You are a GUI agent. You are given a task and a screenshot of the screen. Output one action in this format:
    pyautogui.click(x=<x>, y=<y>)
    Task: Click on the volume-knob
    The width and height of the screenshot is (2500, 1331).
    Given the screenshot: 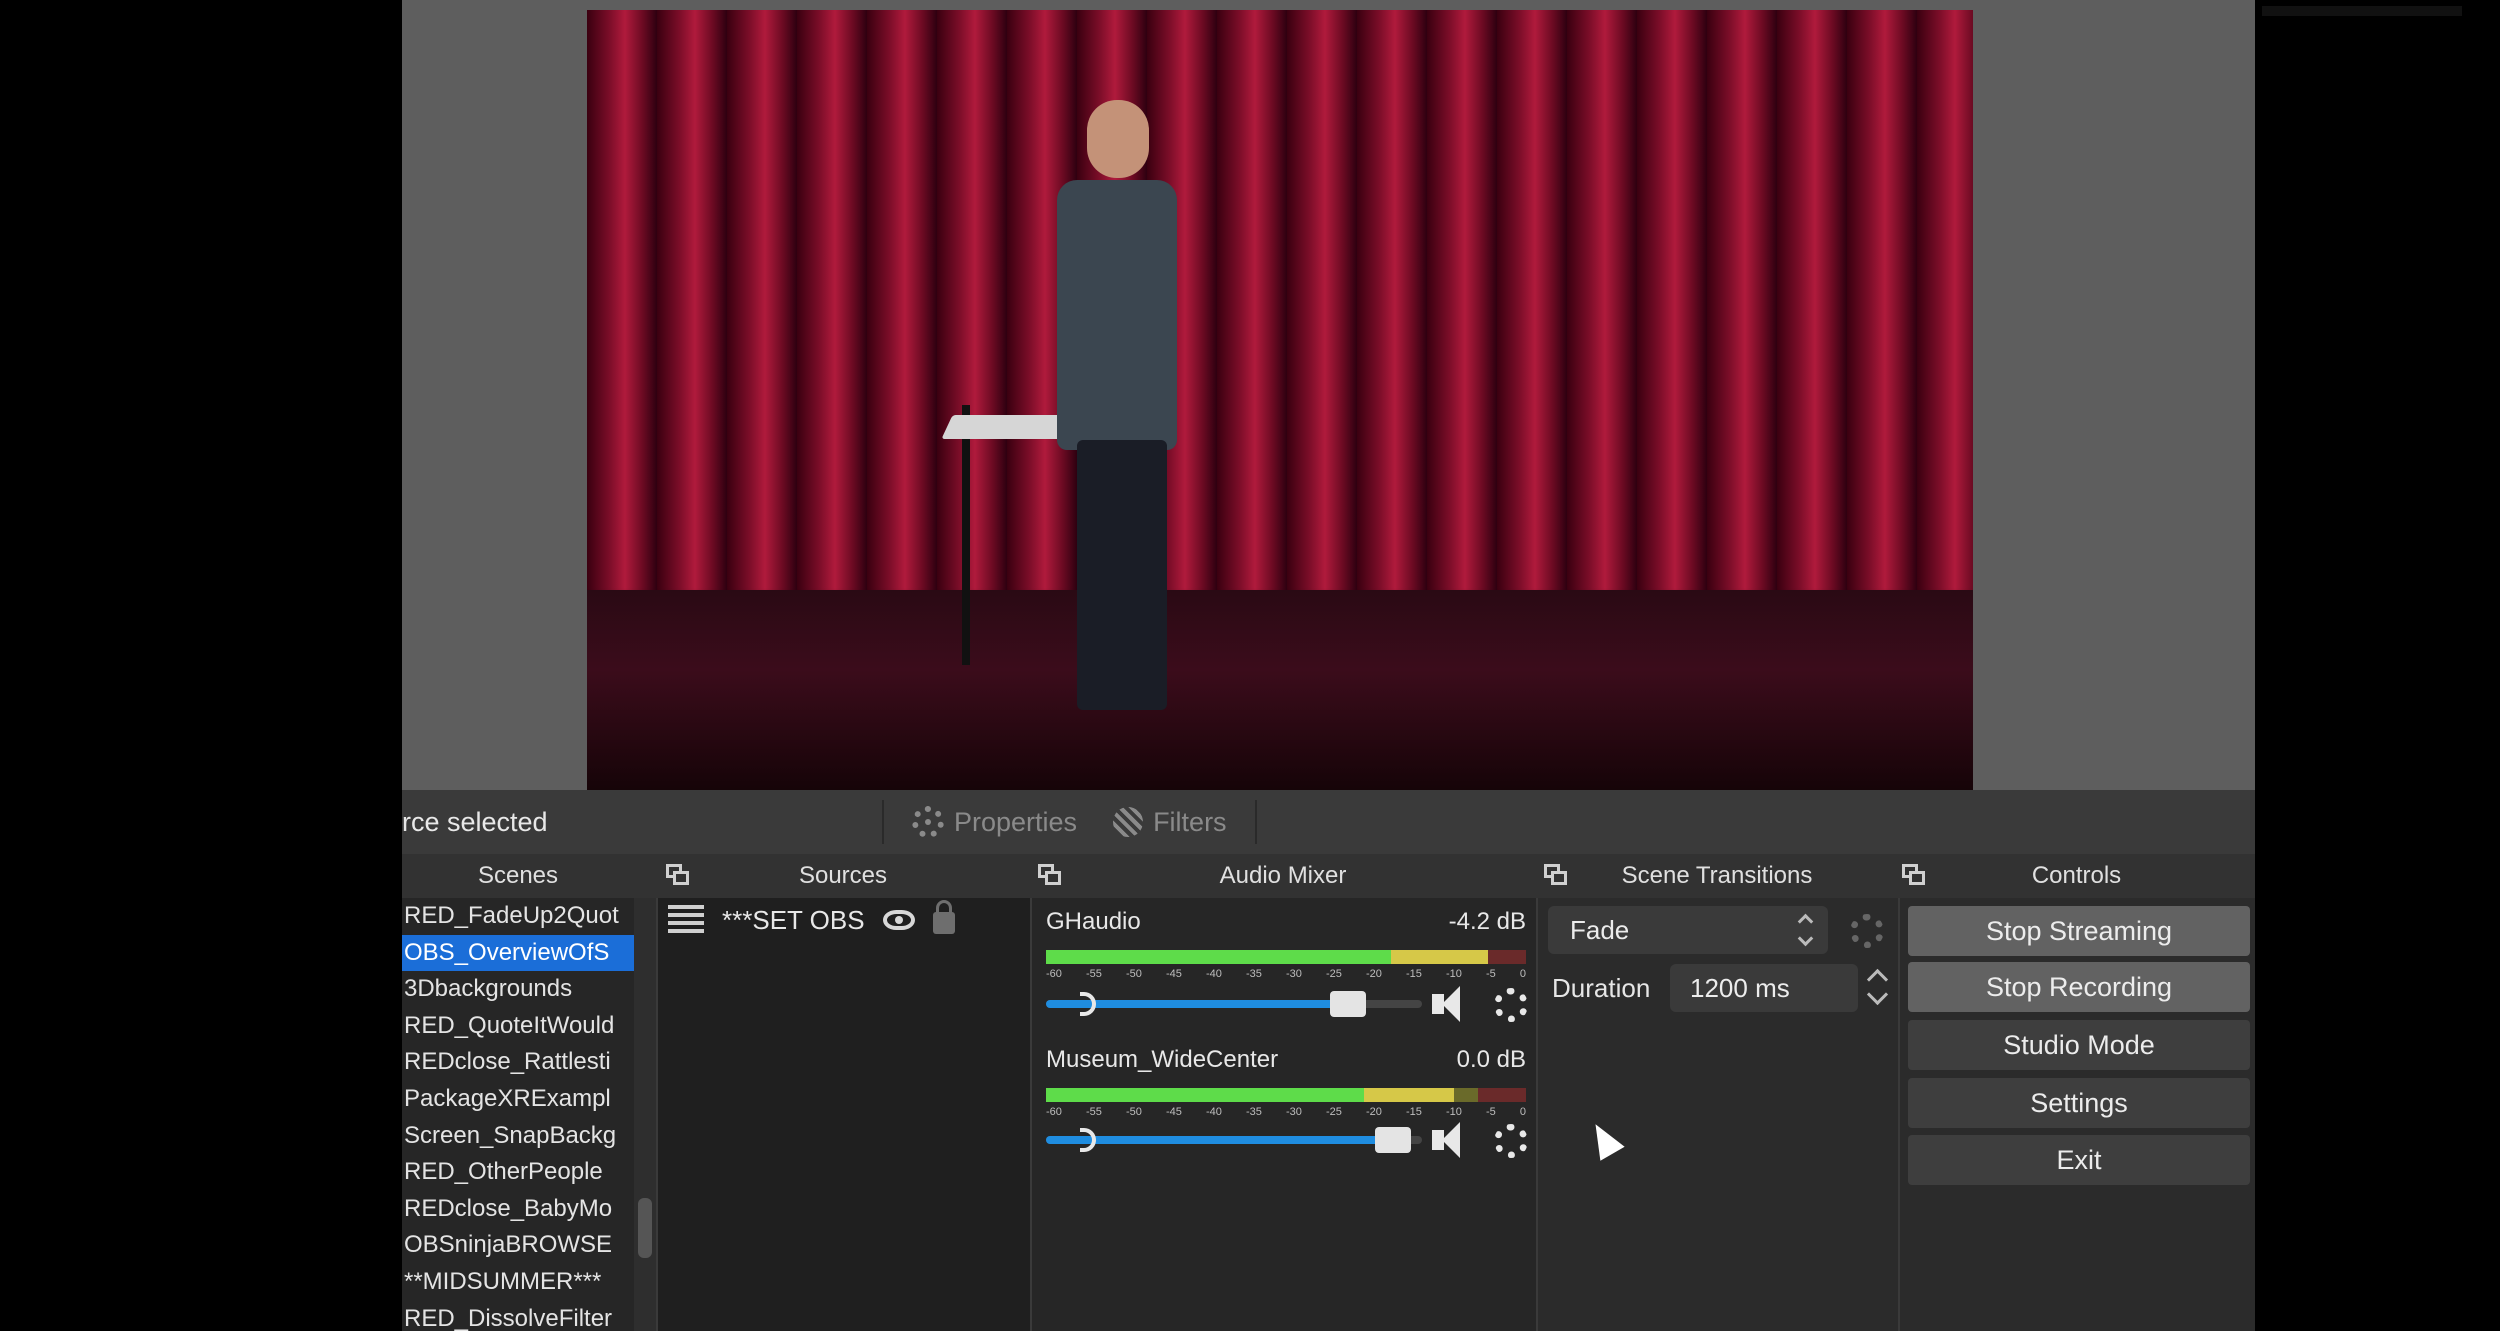 What is the action you would take?
    pyautogui.click(x=1392, y=1140)
    